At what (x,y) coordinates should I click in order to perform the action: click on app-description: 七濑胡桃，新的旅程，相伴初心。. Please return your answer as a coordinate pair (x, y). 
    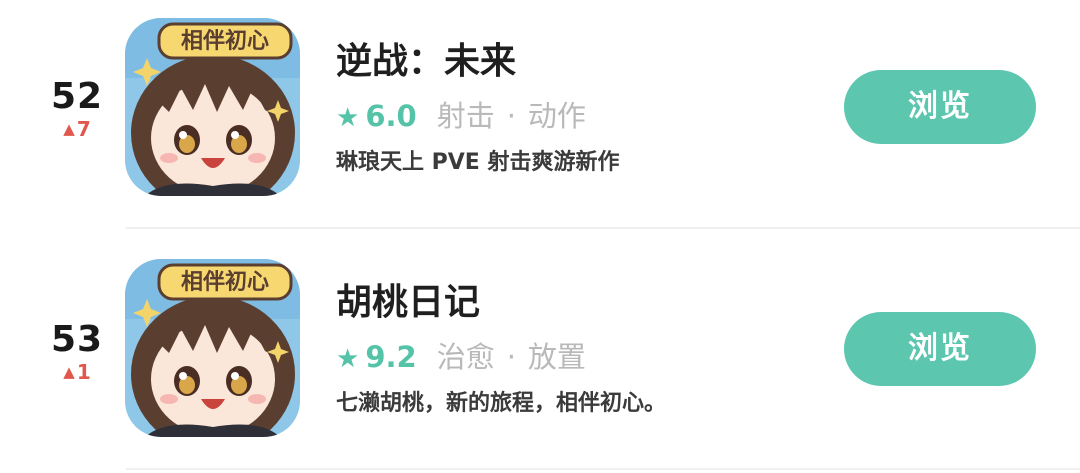
    Looking at the image, I should click on (501, 403).